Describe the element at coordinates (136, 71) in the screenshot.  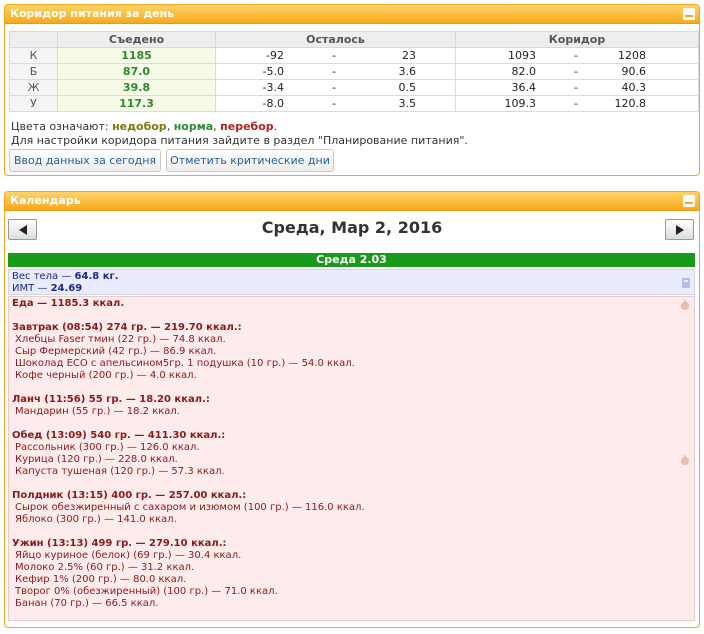
I see `eaten-value: 87.0` at that location.